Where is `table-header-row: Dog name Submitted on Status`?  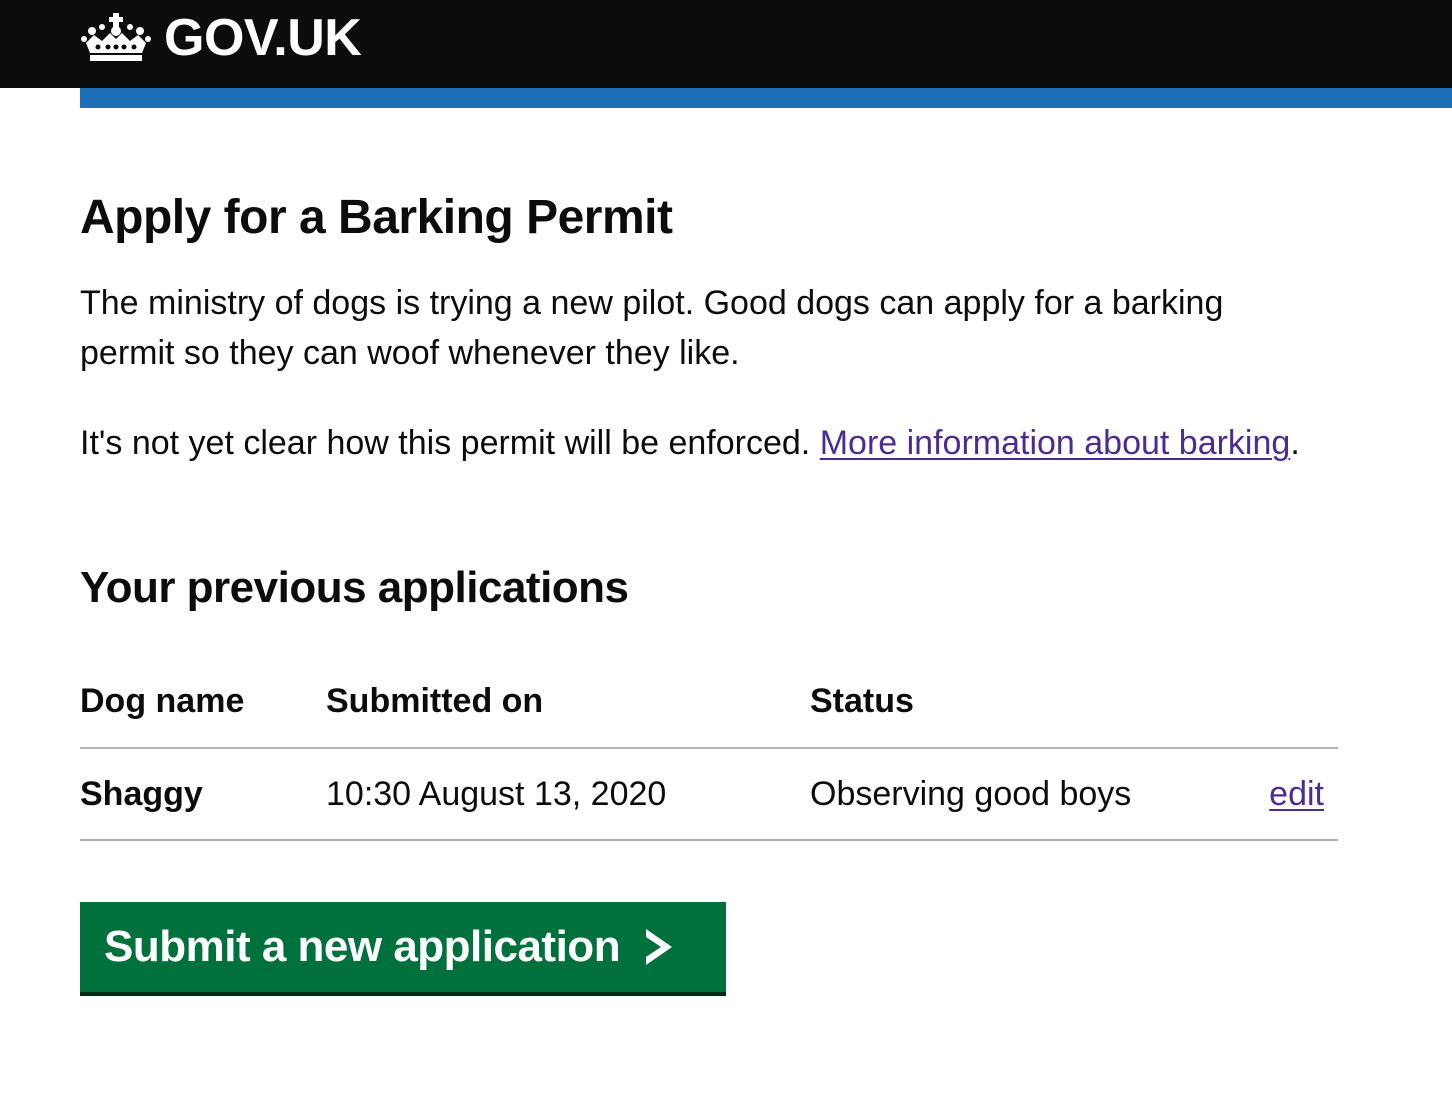 table-header-row: Dog name Submitted on Status is located at coordinates (709, 702).